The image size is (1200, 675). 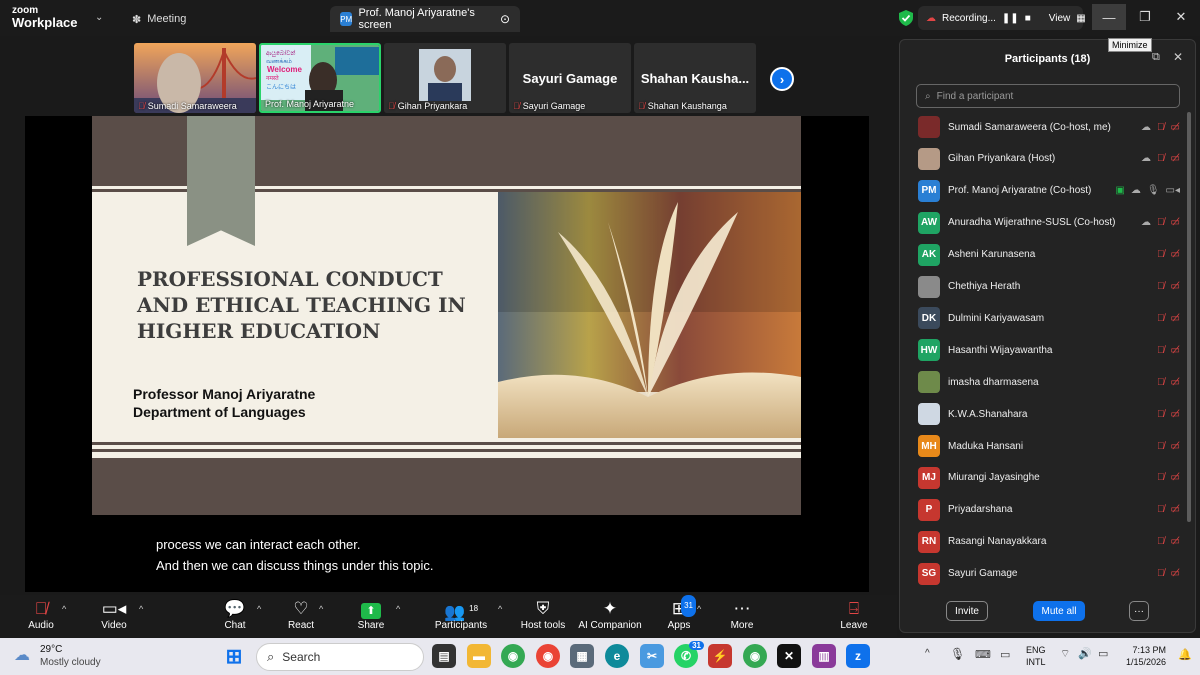 I want to click on close-panel-icon: ✕, so click(x=1178, y=57).